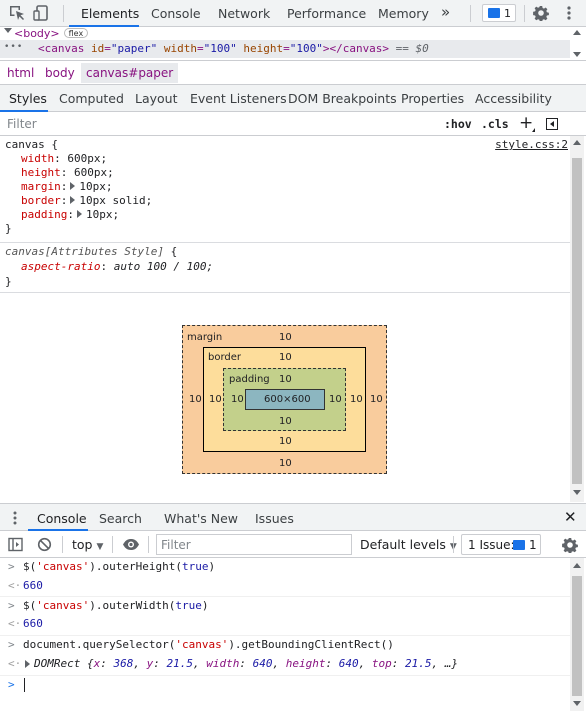 This screenshot has width=586, height=711. Describe the element at coordinates (97, 48) in the screenshot. I see `attr-id-name: id` at that location.